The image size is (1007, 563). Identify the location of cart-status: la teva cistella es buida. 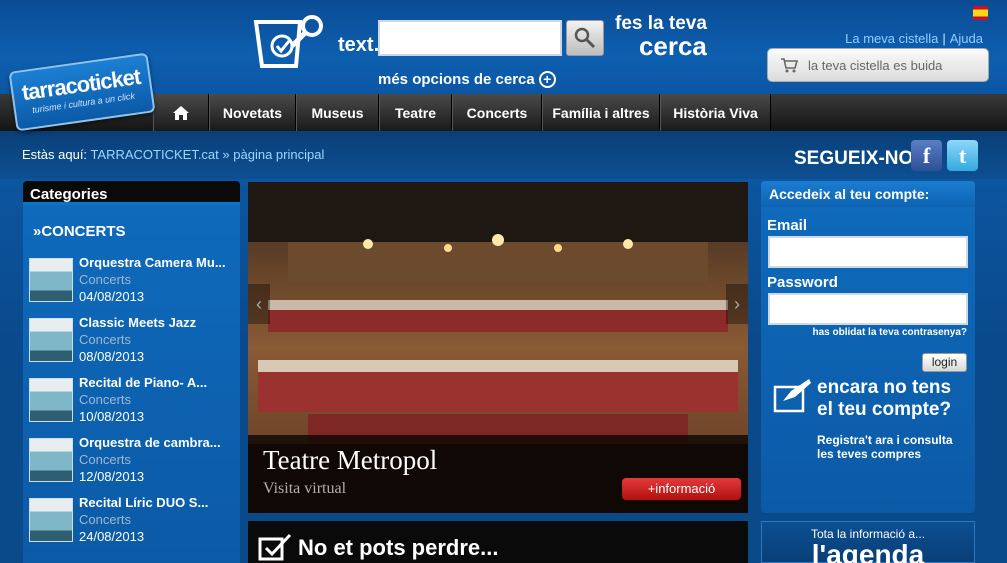
(875, 65).